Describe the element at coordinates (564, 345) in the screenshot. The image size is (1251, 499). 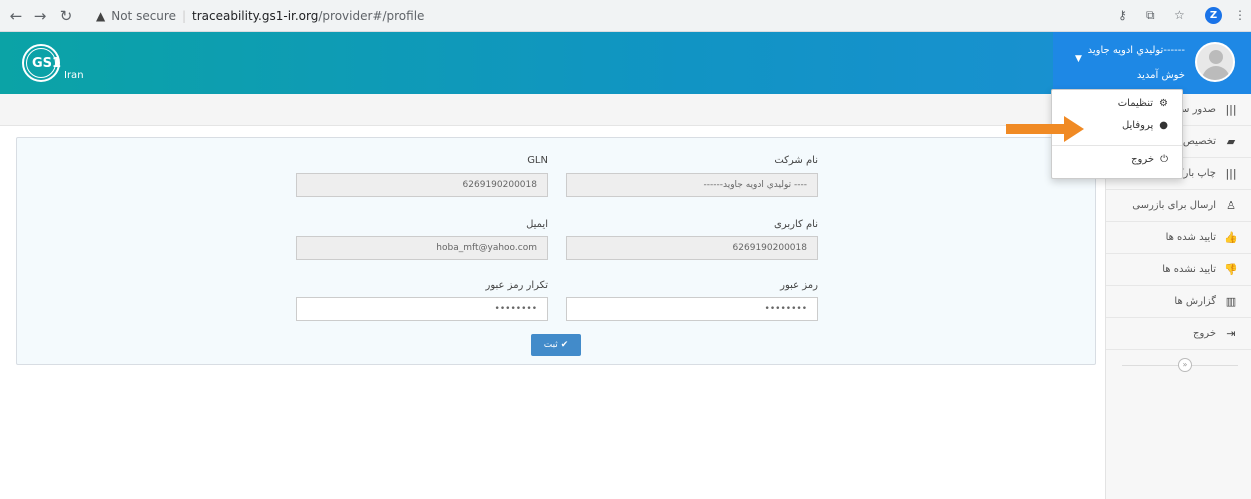
I see `check-icon: ✔` at that location.